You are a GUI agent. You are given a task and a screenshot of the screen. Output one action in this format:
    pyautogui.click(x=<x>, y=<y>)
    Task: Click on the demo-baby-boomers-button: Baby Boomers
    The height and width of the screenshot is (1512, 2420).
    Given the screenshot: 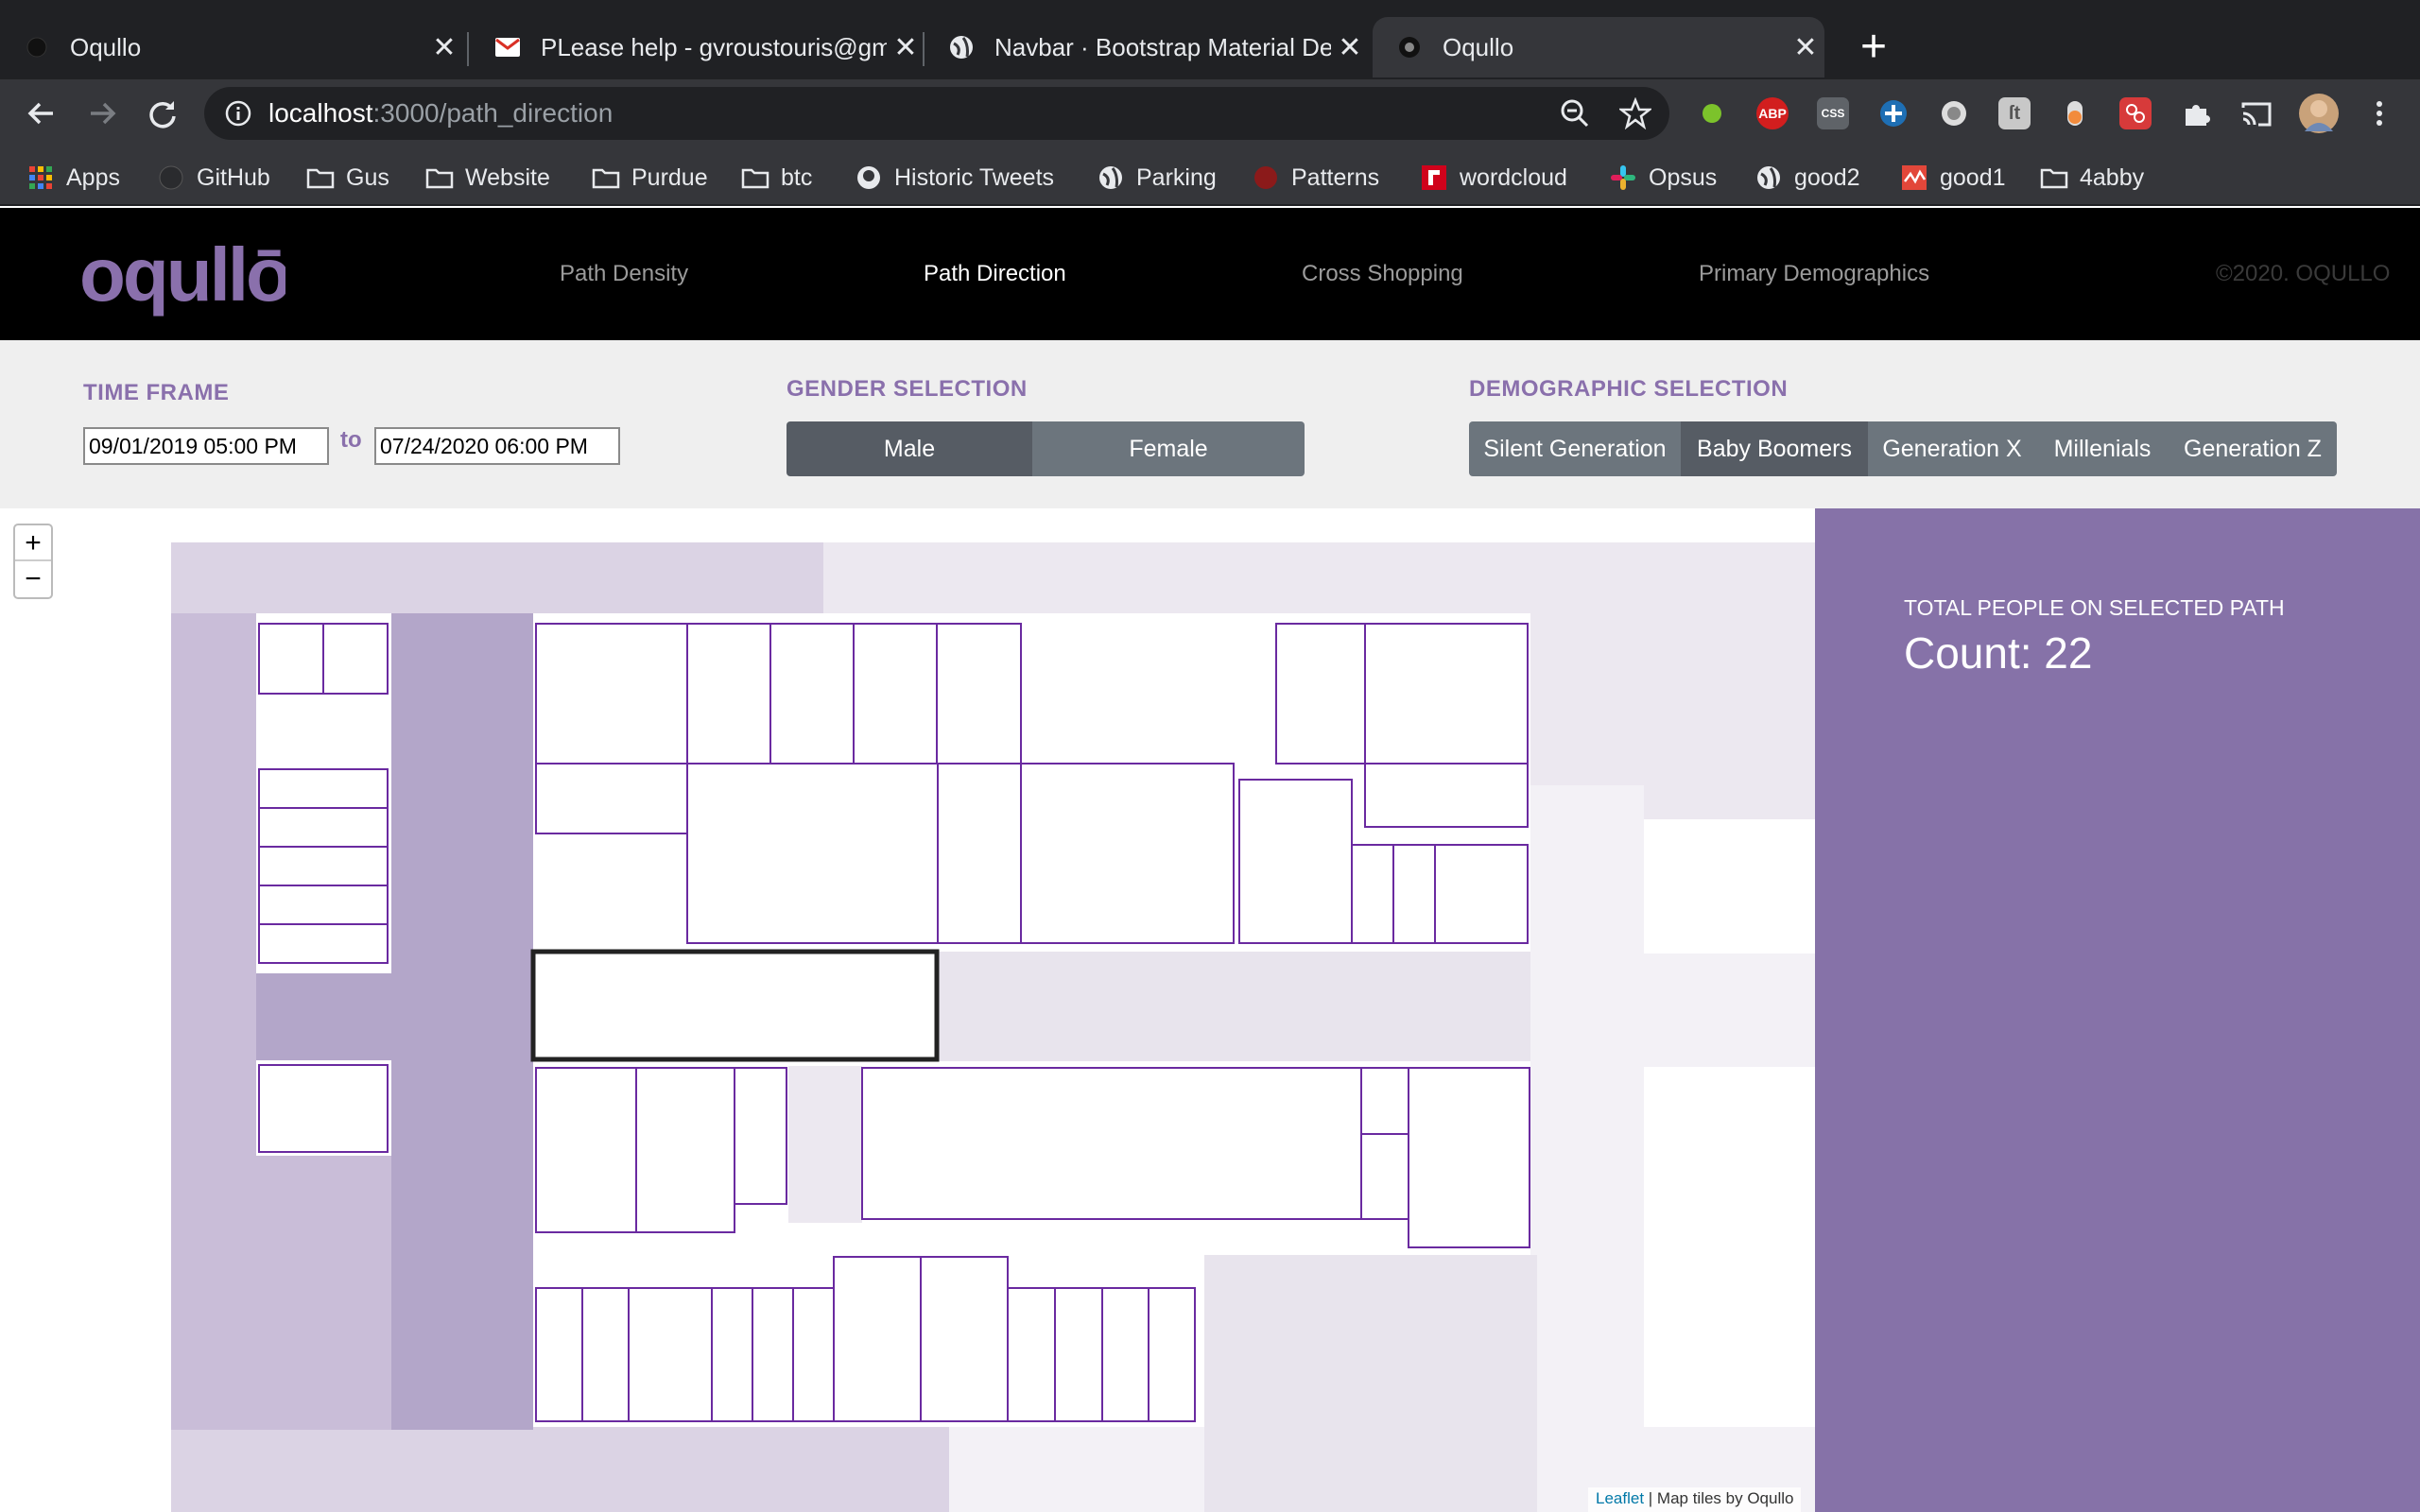 What is the action you would take?
    pyautogui.click(x=1774, y=448)
    